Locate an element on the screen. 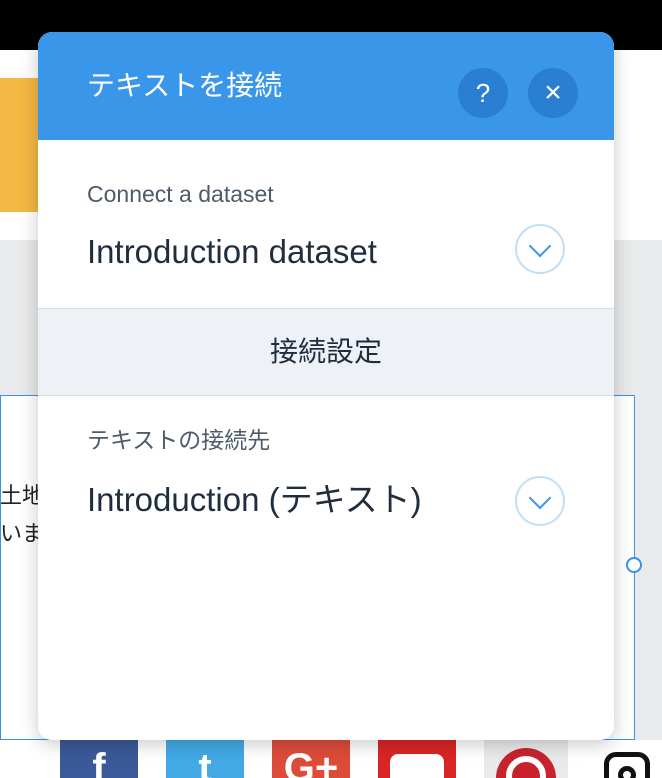 This screenshot has width=662, height=778. connection-settings-title: 接続設定 is located at coordinates (325, 351).